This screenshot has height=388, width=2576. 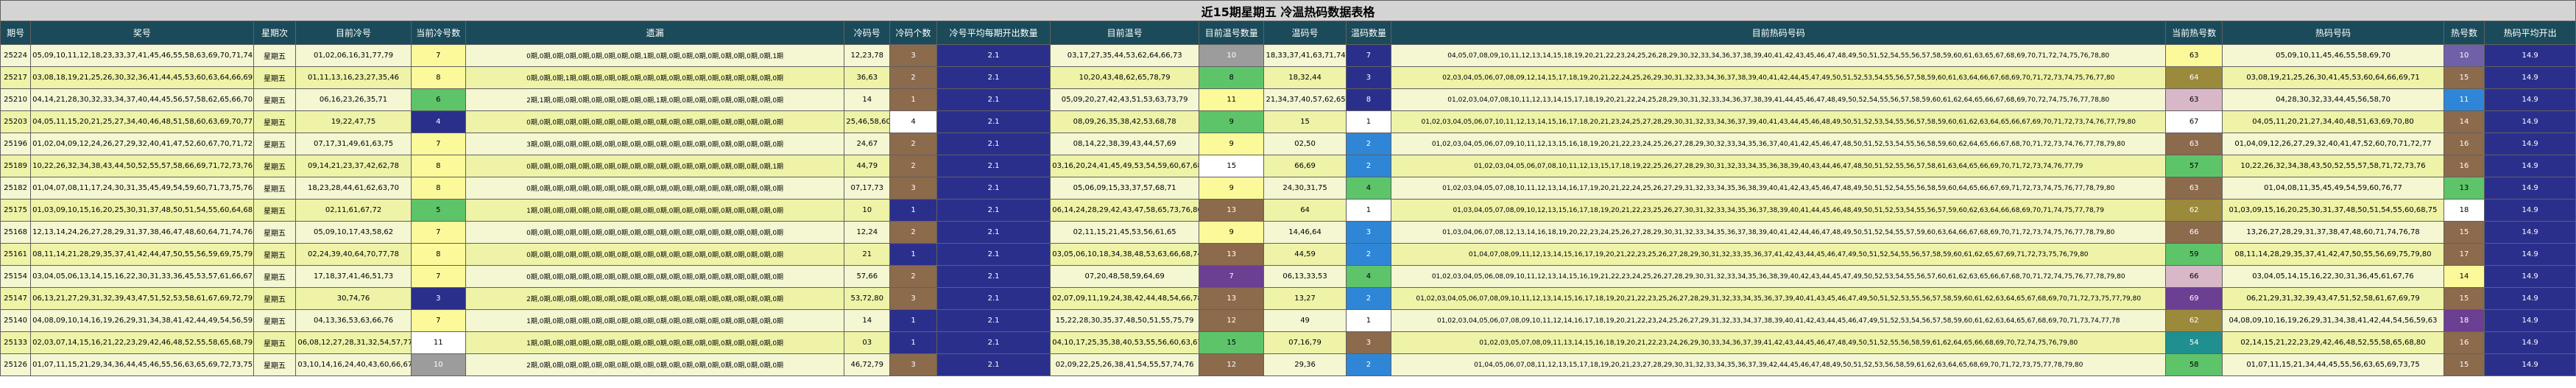 I want to click on column-header: 奖号, so click(x=142, y=33).